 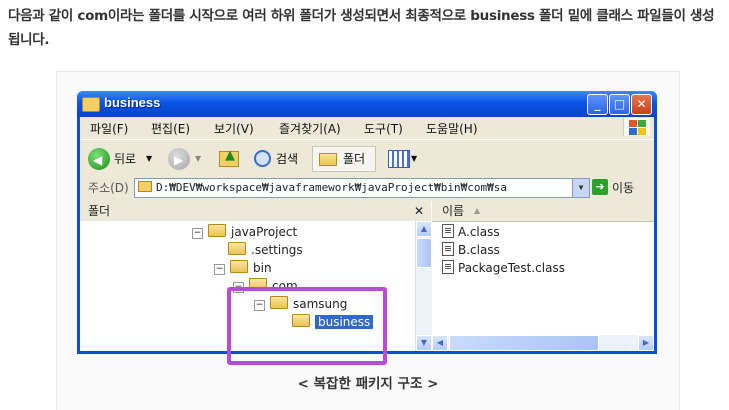 What do you see at coordinates (132, 102) in the screenshot?
I see `window-title: business` at bounding box center [132, 102].